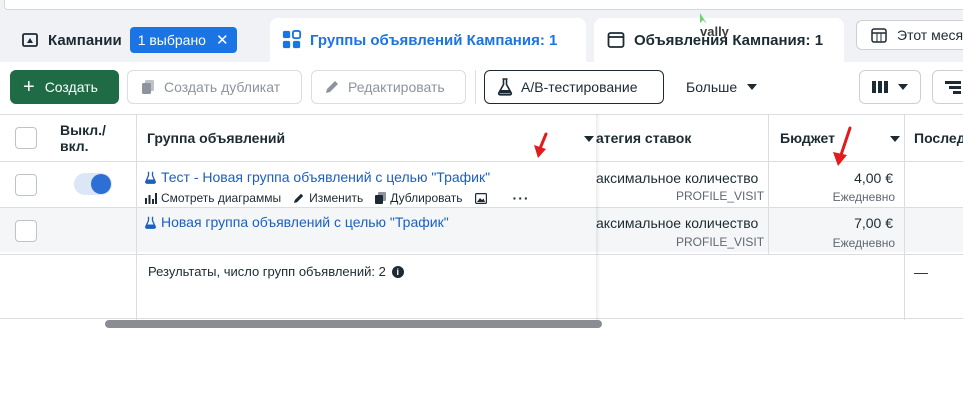 The height and width of the screenshot is (406, 963). Describe the element at coordinates (267, 271) in the screenshot. I see `results-label: Результаты, число групп объявлений: 2` at that location.